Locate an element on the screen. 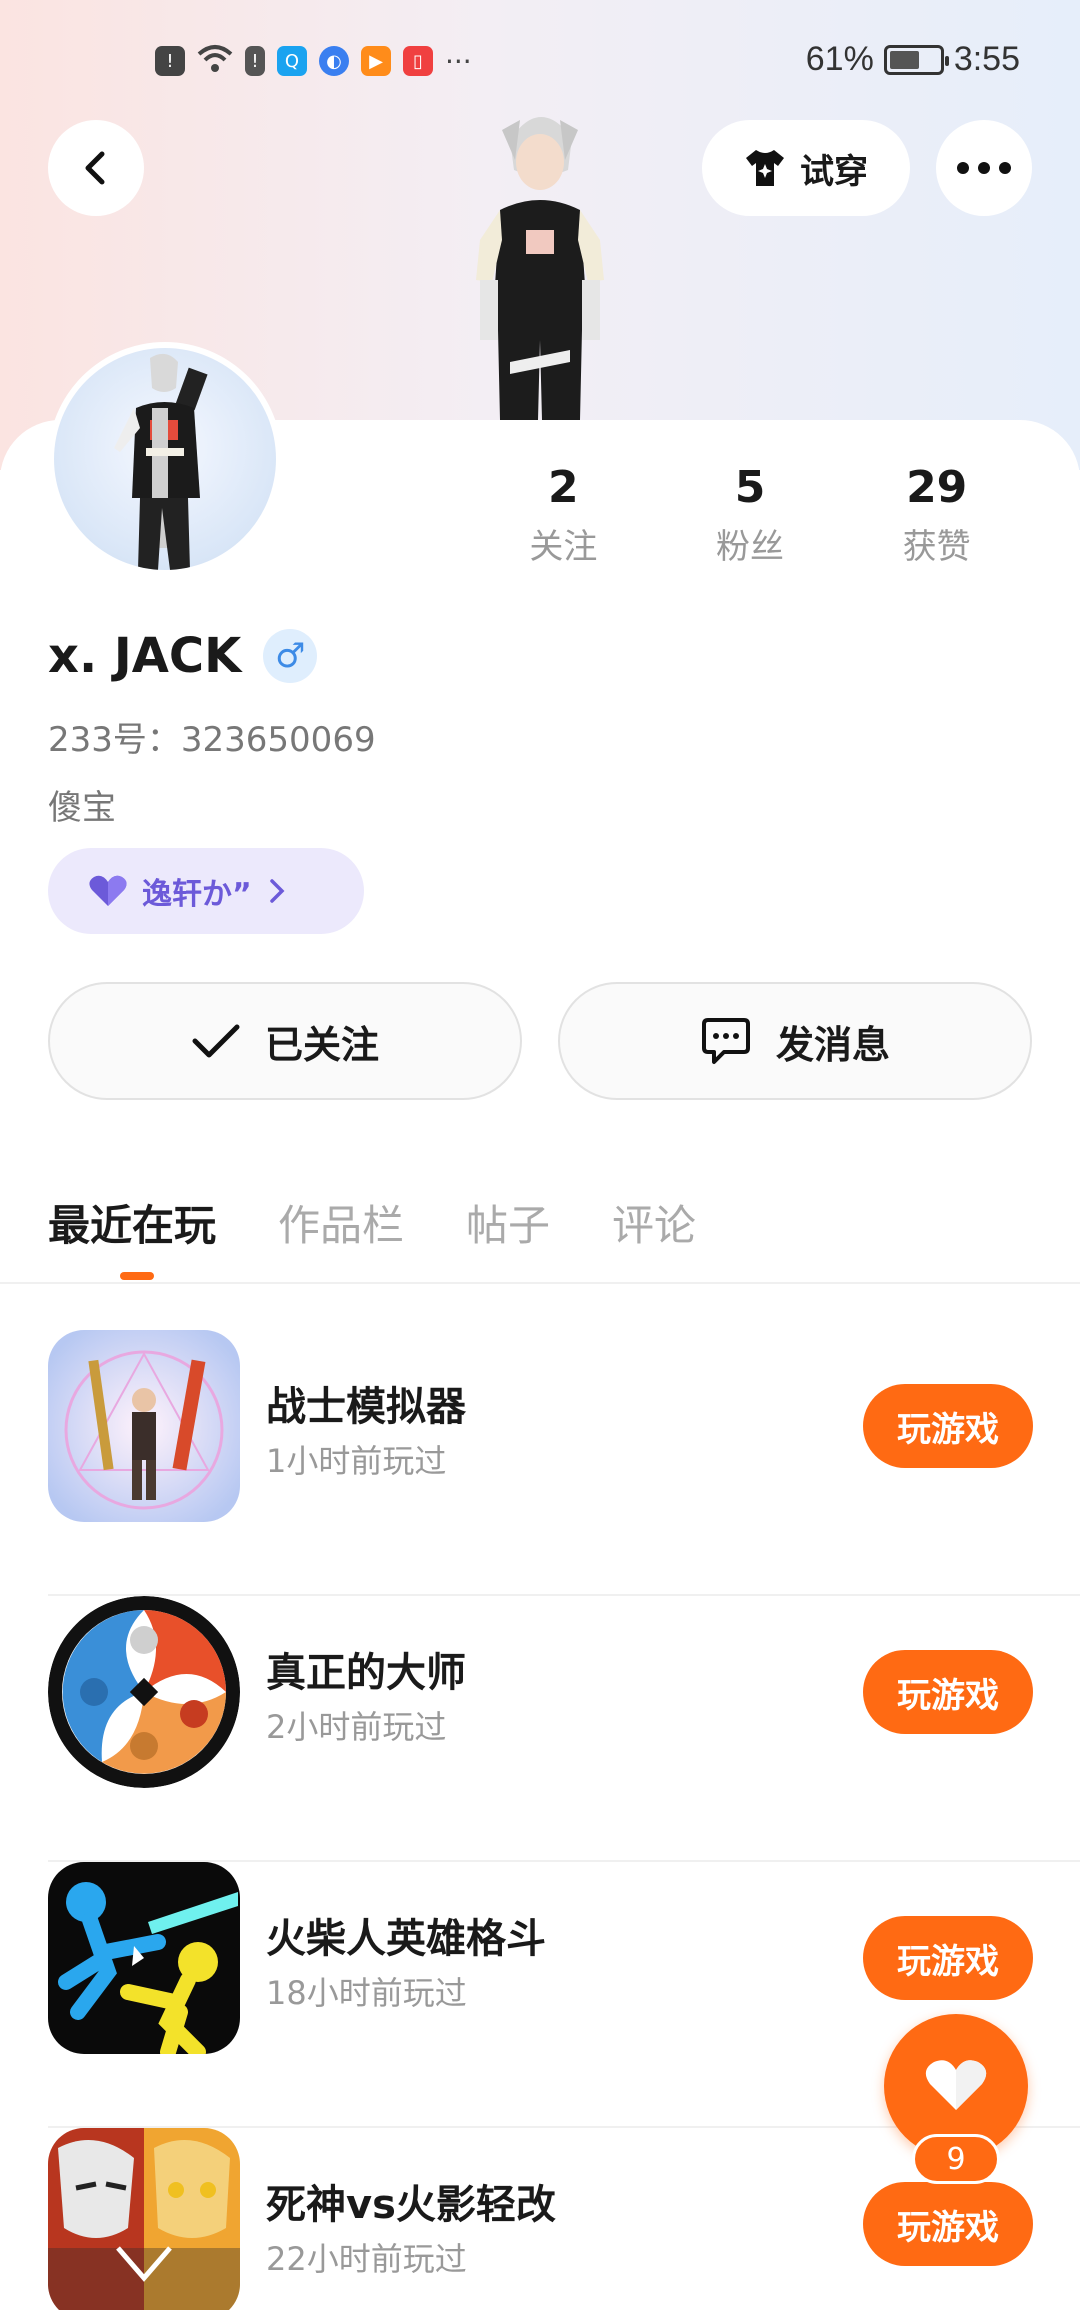  back-button is located at coordinates (96, 168).